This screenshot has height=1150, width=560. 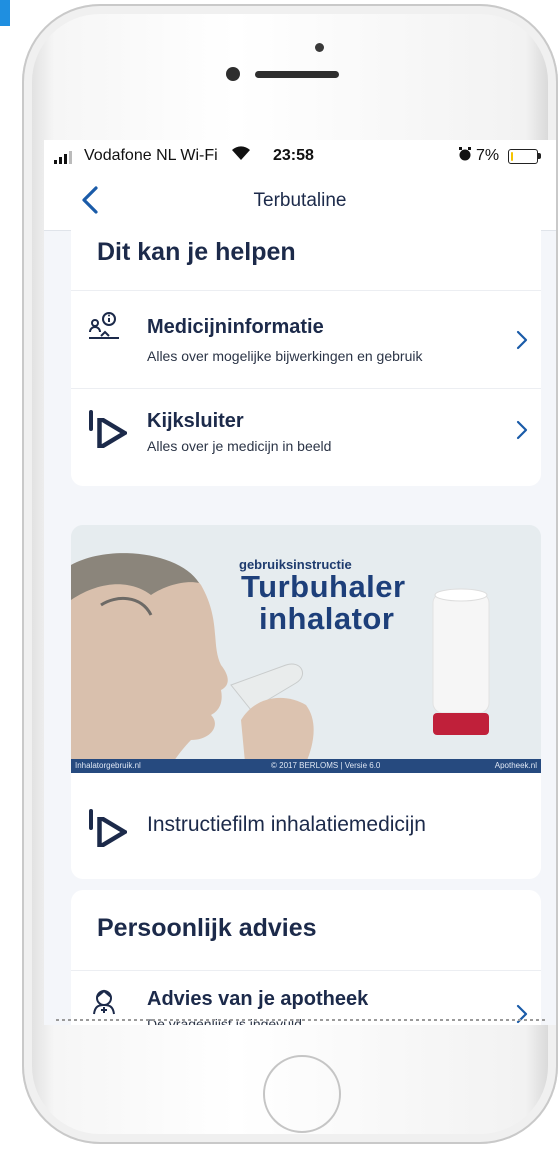 I want to click on battery-tip, so click(x=539, y=156).